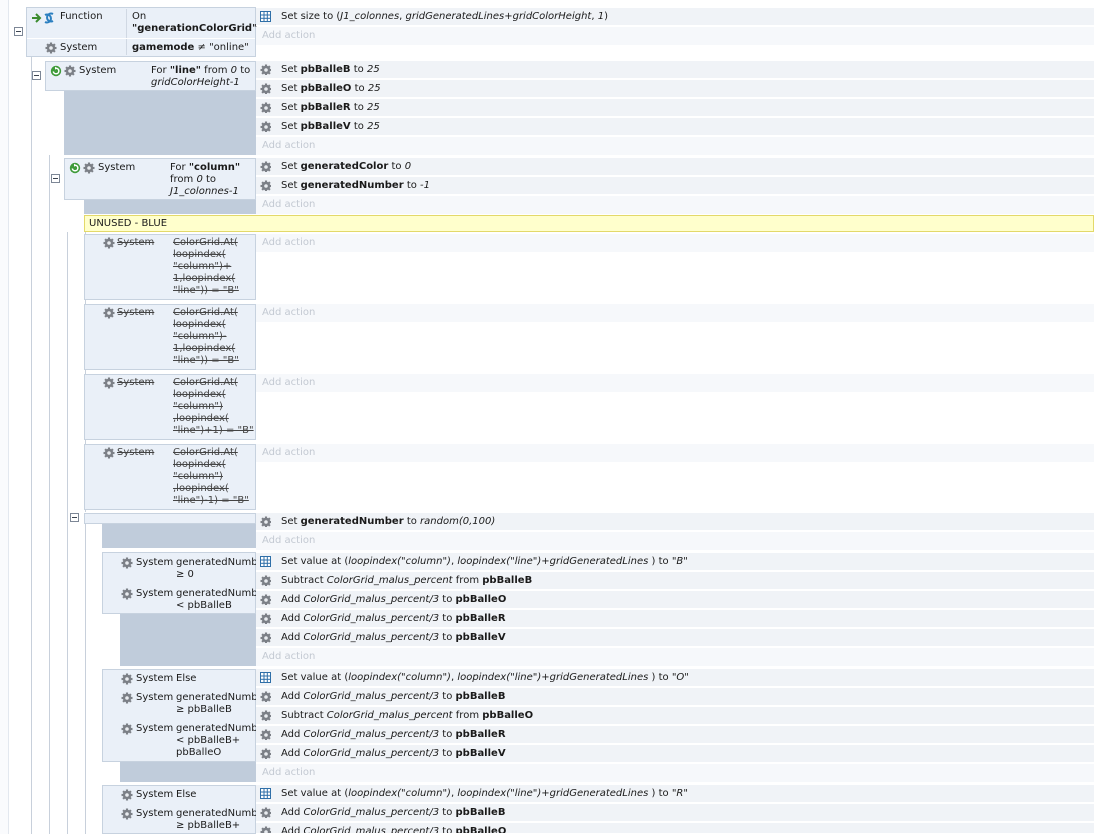  Describe the element at coordinates (589, 223) in the screenshot. I see `comment-unused-blue: UNUSED - BLUE` at that location.